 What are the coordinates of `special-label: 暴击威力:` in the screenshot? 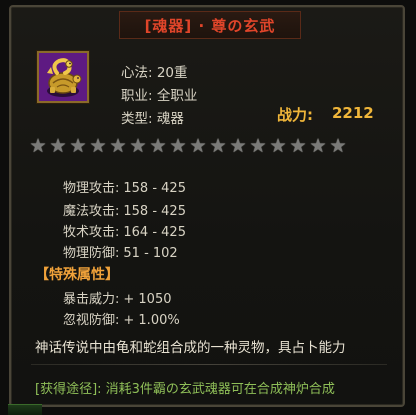 It's located at (91, 299).